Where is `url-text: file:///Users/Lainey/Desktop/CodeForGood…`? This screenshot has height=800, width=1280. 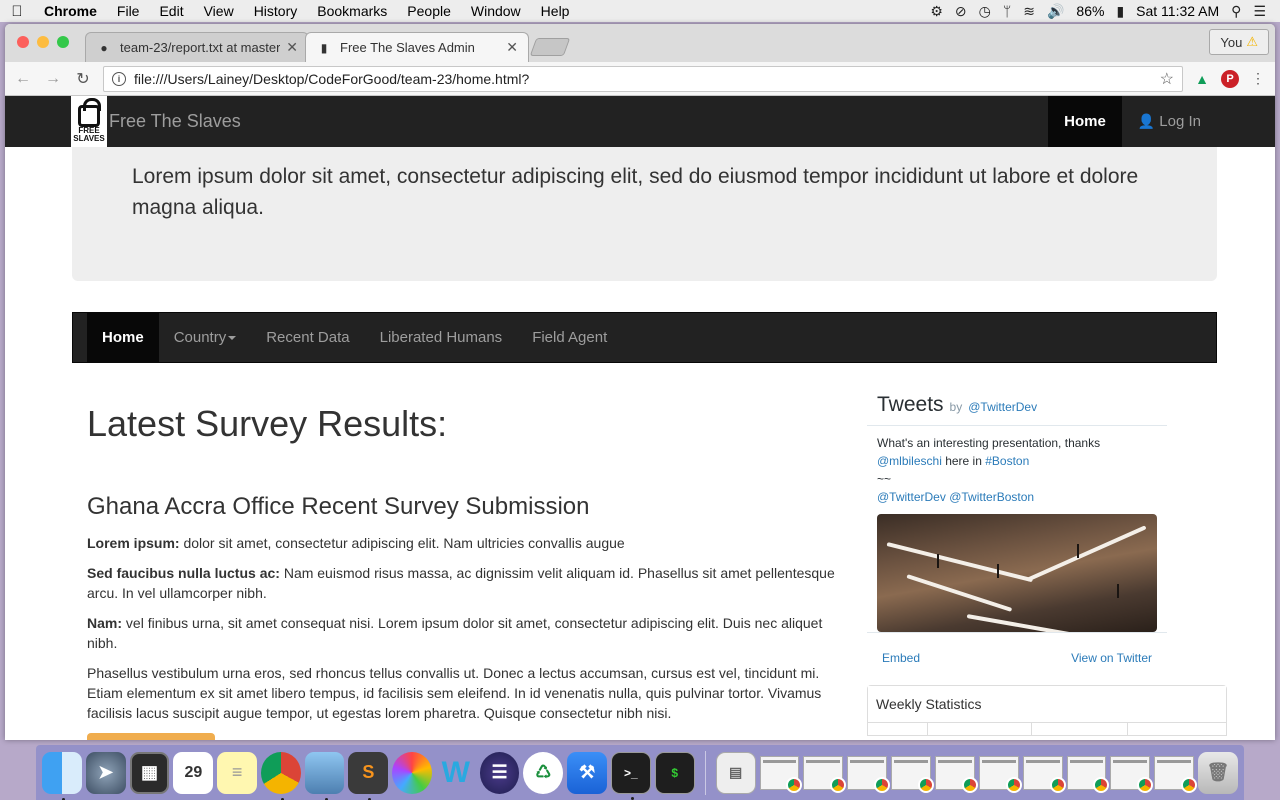 url-text: file:///Users/Lainey/Desktop/CodeForGood… is located at coordinates (643, 79).